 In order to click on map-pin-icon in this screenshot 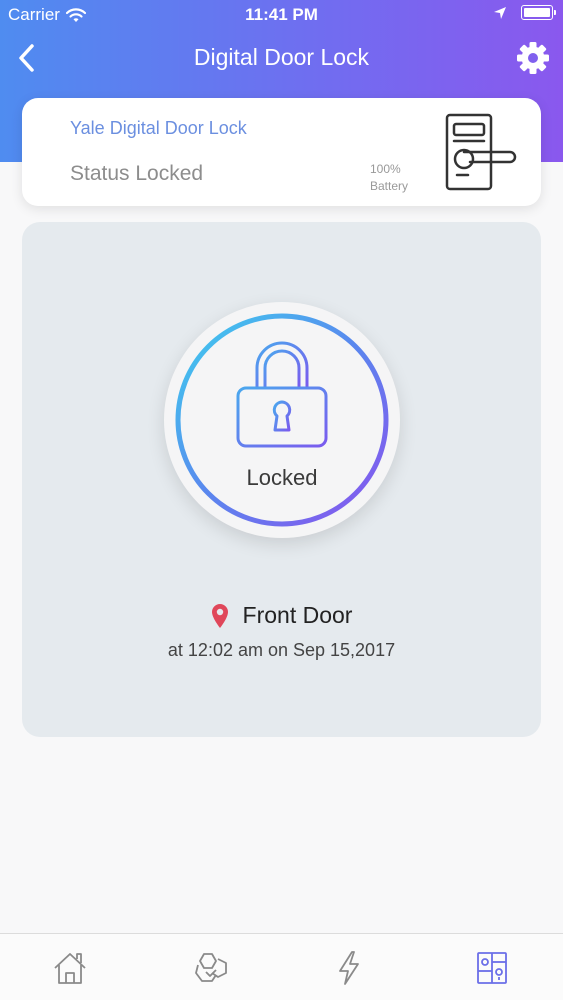, I will do `click(219, 615)`.